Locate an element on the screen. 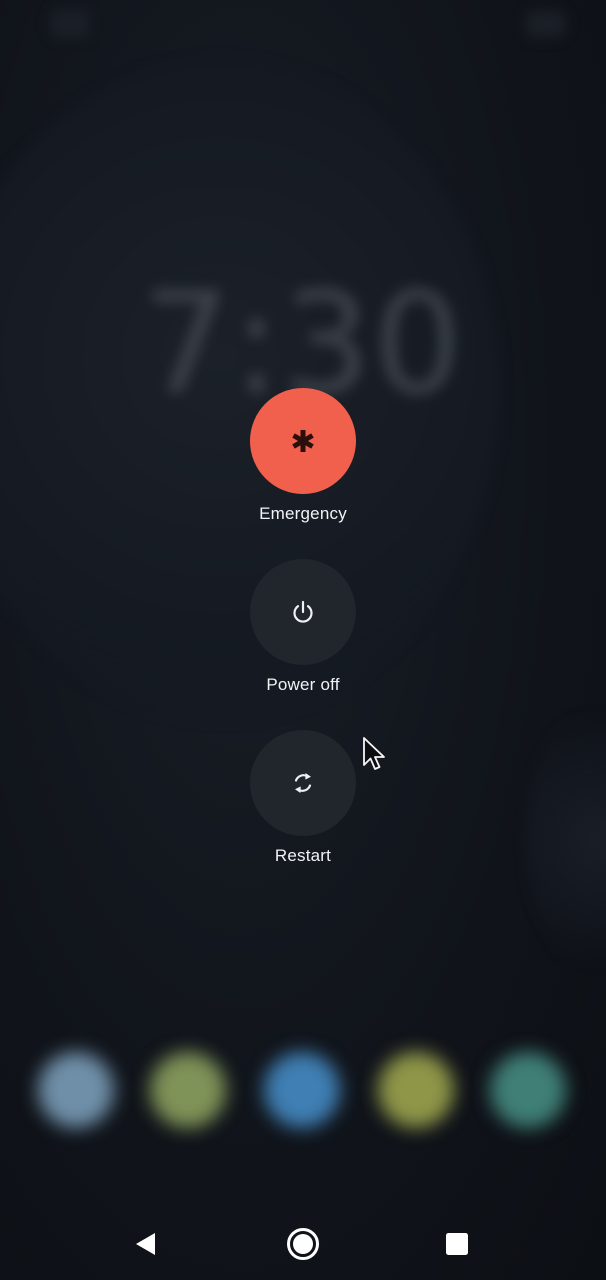  power-icon is located at coordinates (303, 612).